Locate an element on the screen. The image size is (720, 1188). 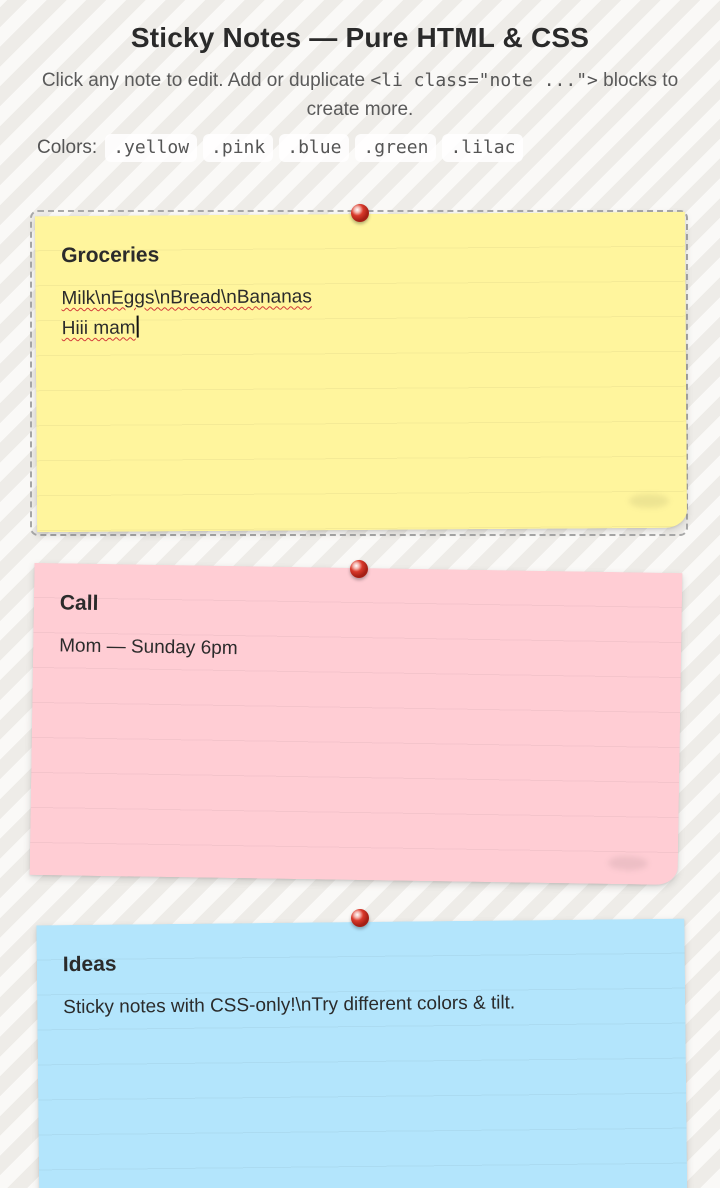
color-chip-green: .green is located at coordinates (396, 148).